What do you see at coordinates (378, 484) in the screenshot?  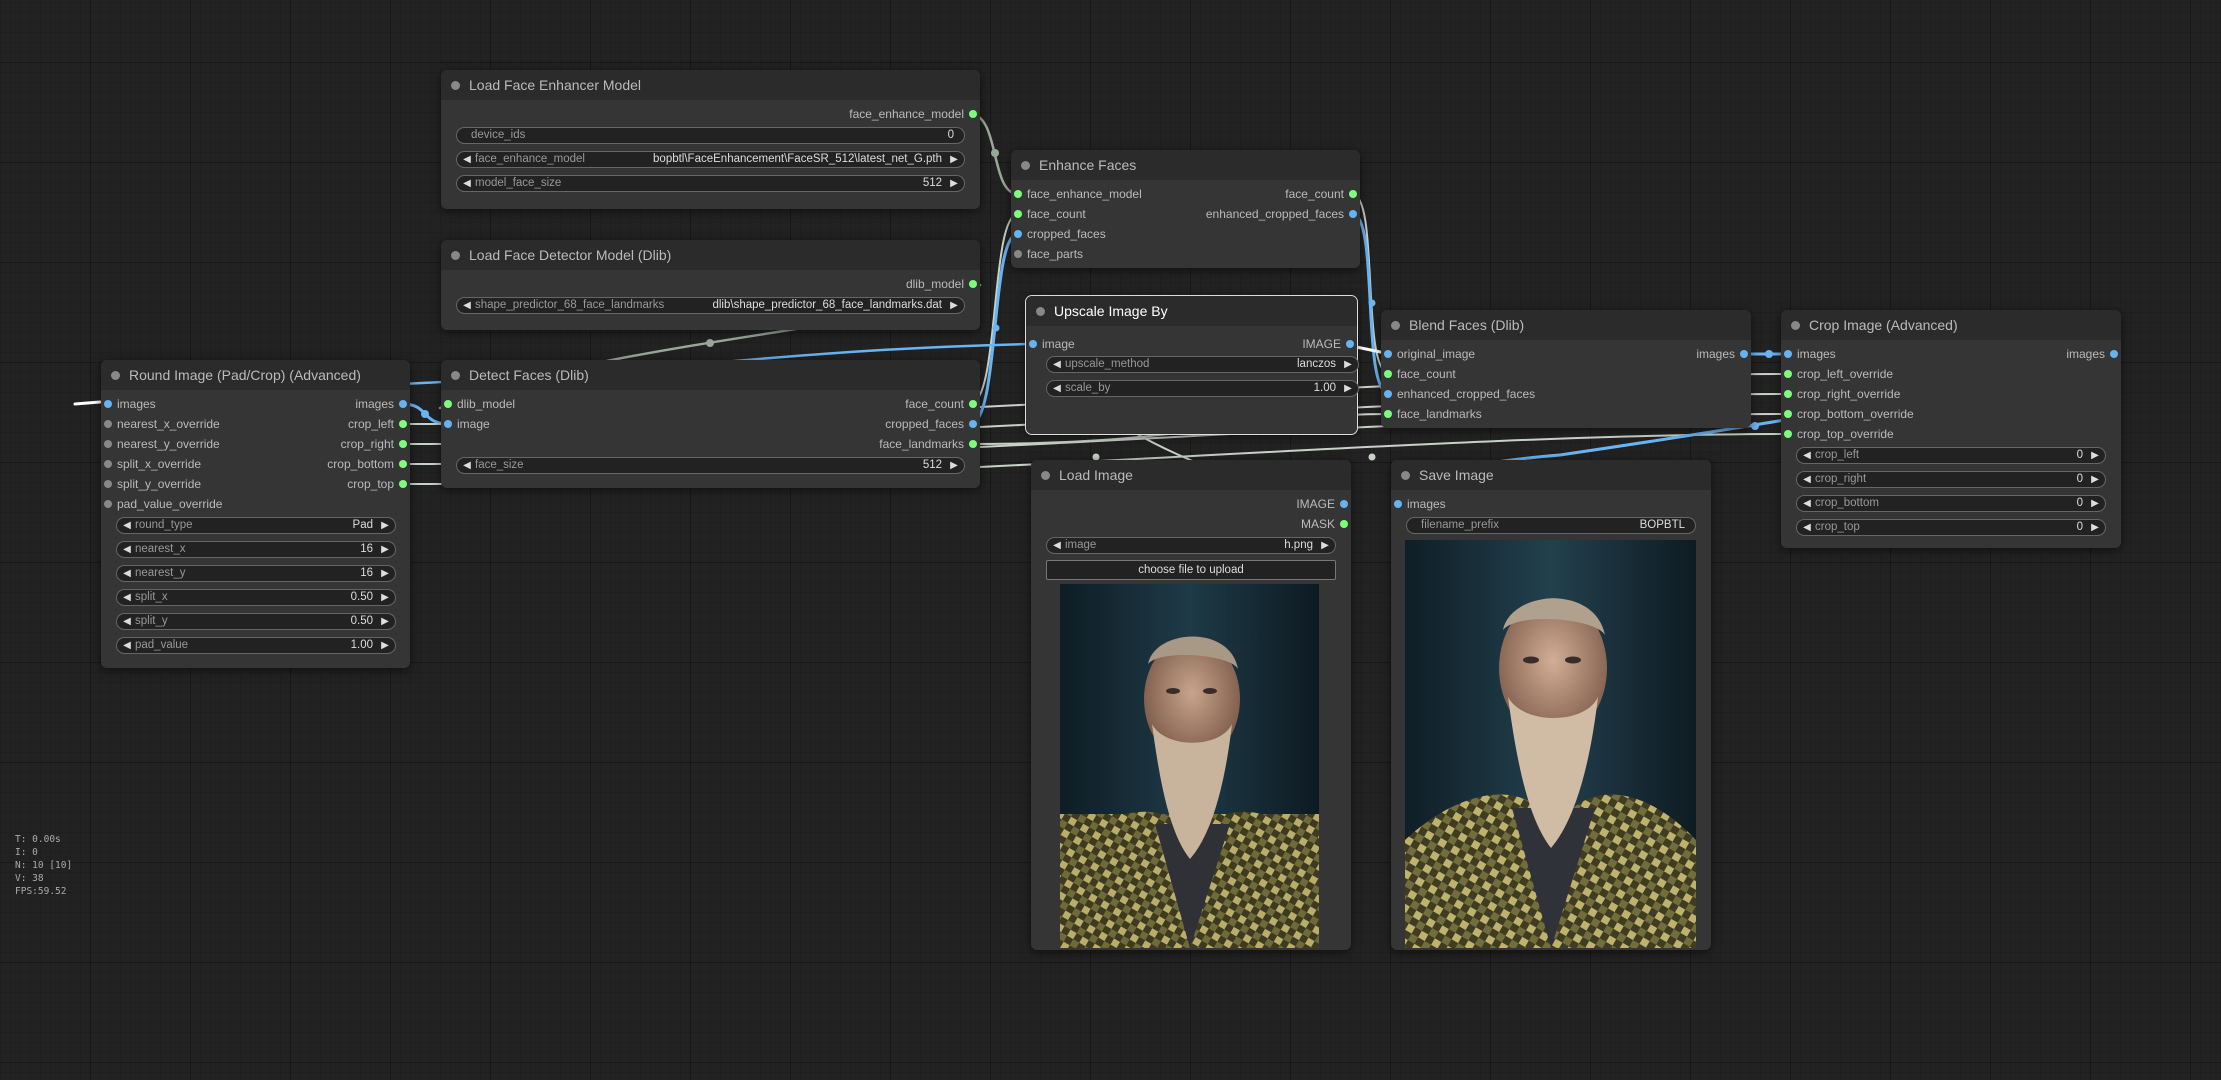 I see `output-crop-top: crop_top` at bounding box center [378, 484].